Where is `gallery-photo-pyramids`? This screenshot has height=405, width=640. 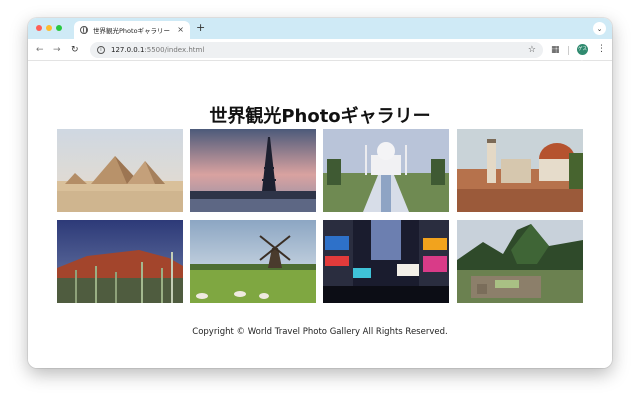
gallery-photo-pyramids is located at coordinates (120, 170).